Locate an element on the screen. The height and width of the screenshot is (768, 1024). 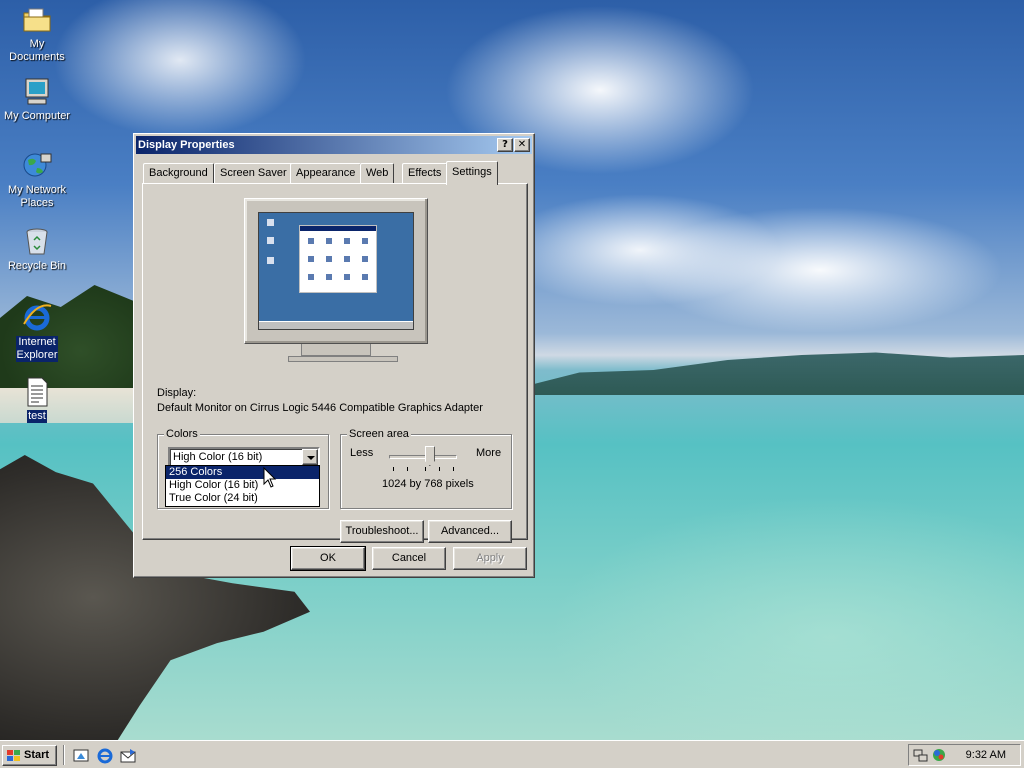
desktop-icon-my-computer: My Computer is located at coordinates (37, 99).